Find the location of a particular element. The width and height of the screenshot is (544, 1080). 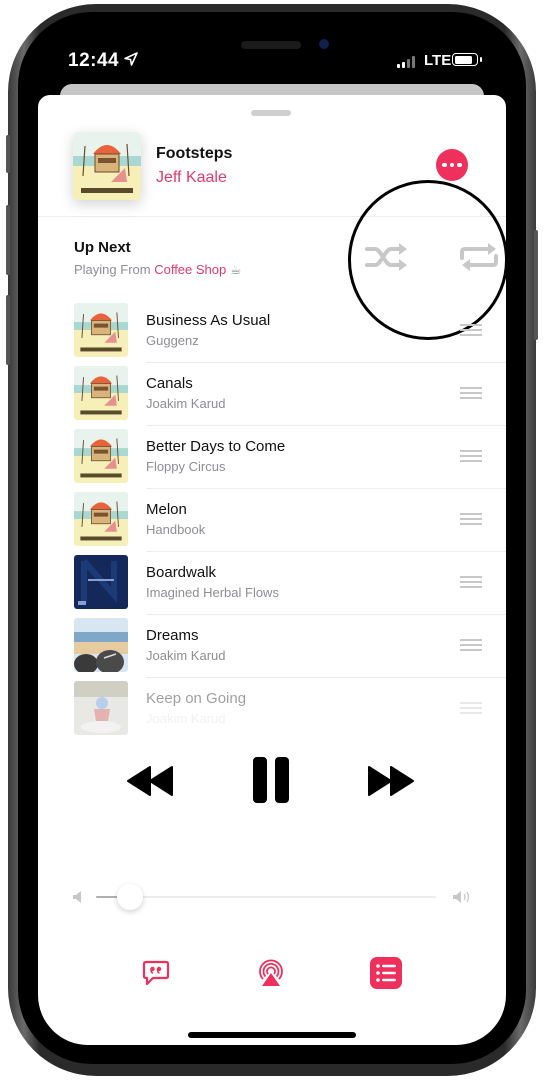

playback-controls is located at coordinates (272, 785).